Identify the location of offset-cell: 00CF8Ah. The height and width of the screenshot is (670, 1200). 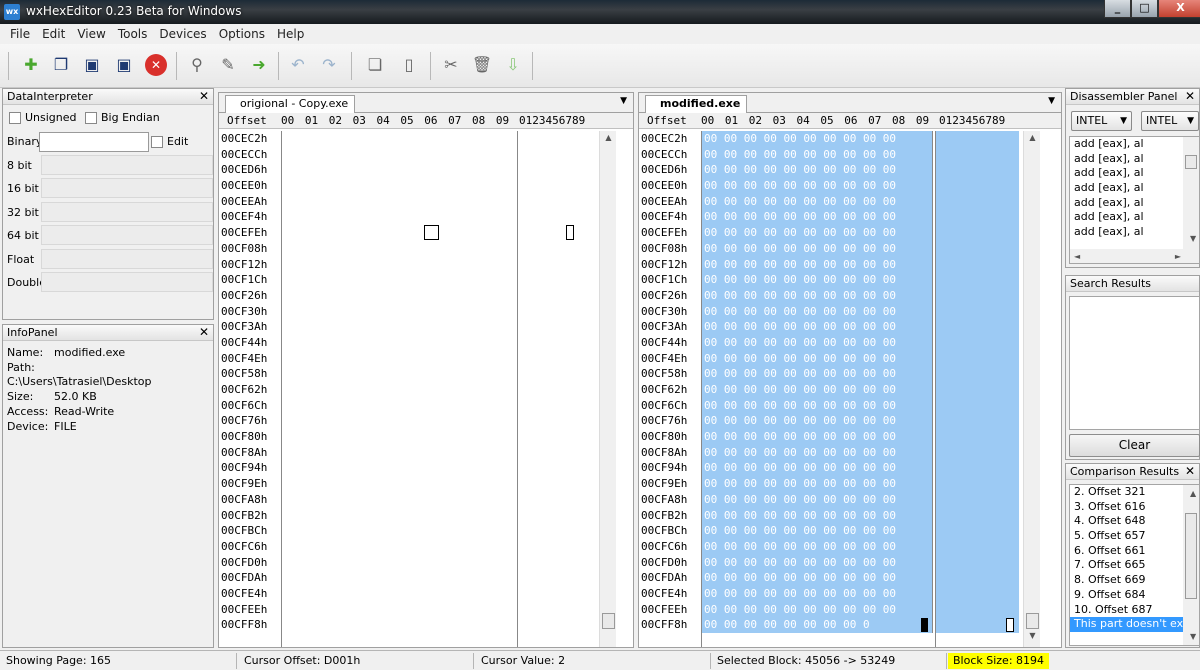
(664, 452).